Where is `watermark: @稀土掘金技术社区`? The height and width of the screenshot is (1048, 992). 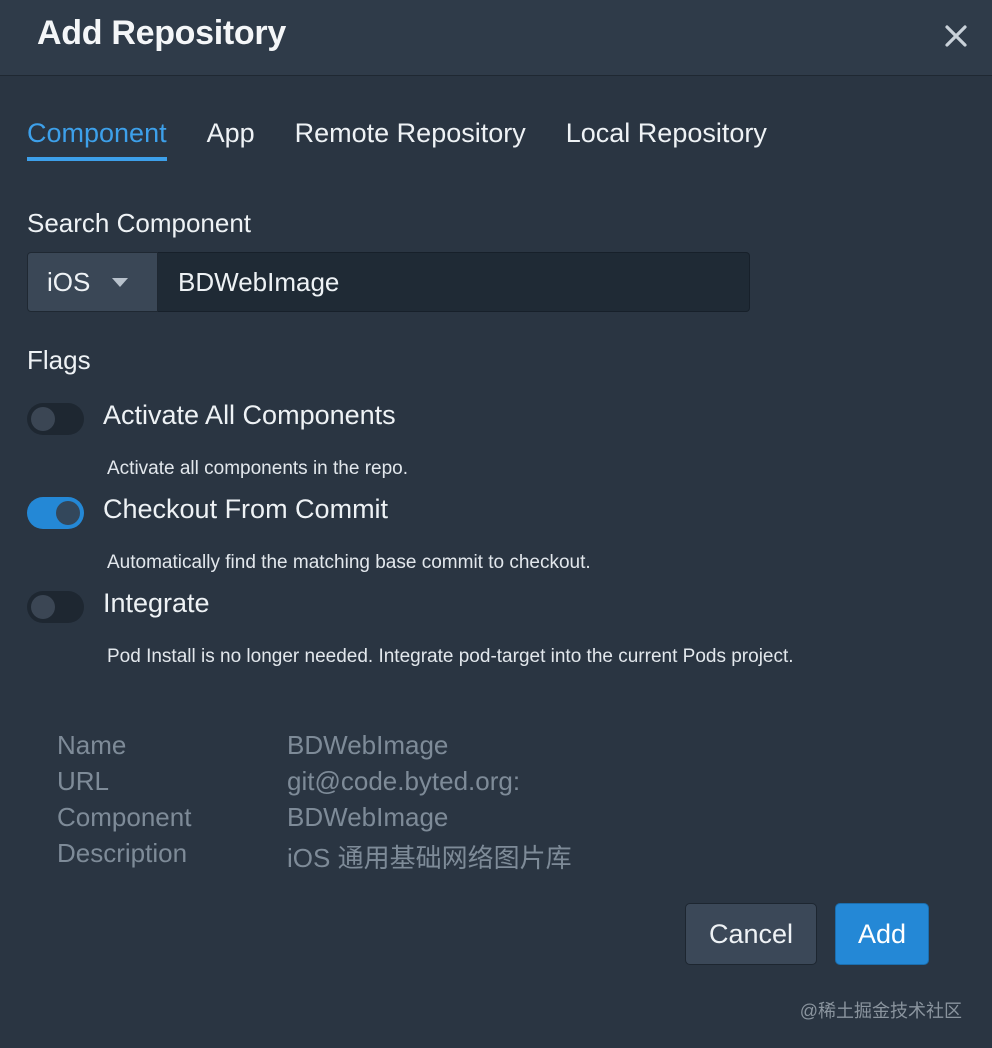
watermark: @稀土掘金技术社区 is located at coordinates (880, 1011).